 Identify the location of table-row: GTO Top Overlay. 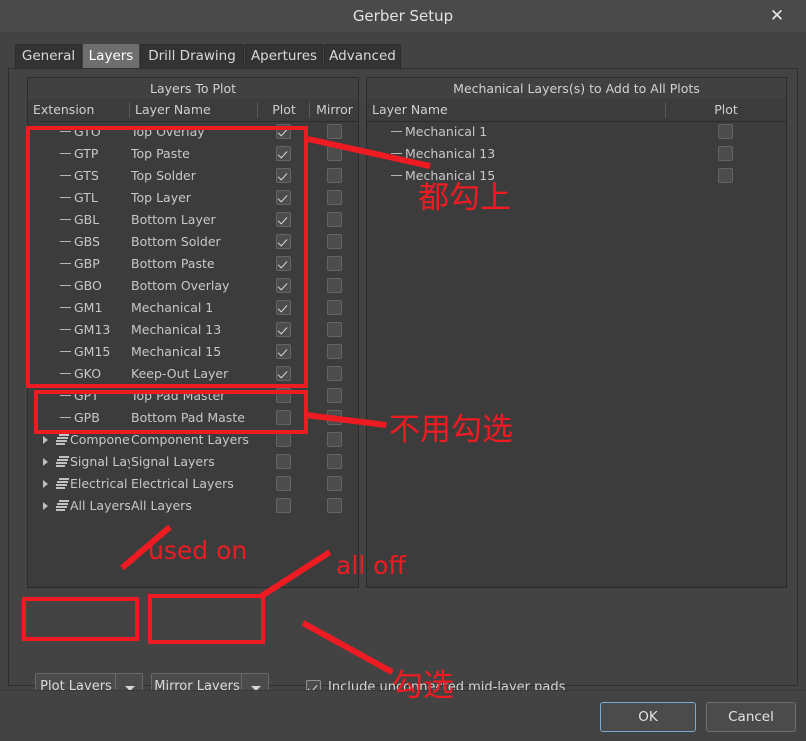
(193, 132).